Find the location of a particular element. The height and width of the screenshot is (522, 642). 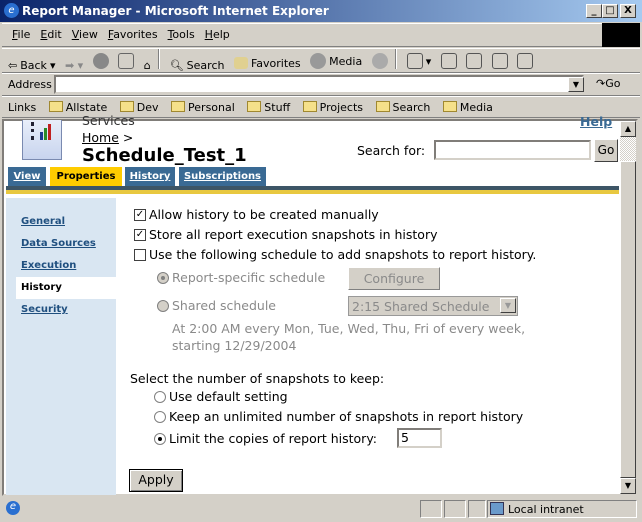

shared-schedule-radio is located at coordinates (163, 306).